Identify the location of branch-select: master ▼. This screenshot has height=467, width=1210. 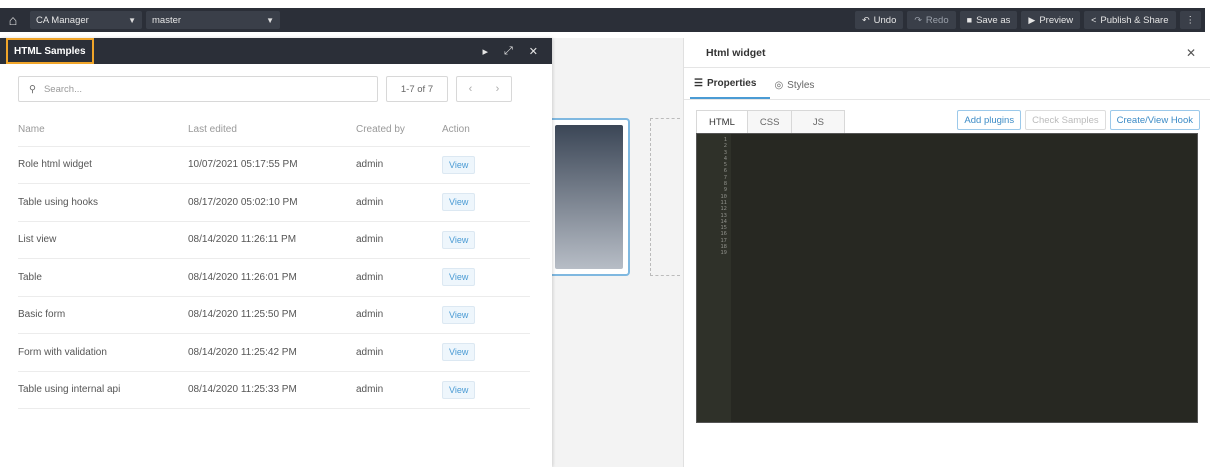
(213, 20).